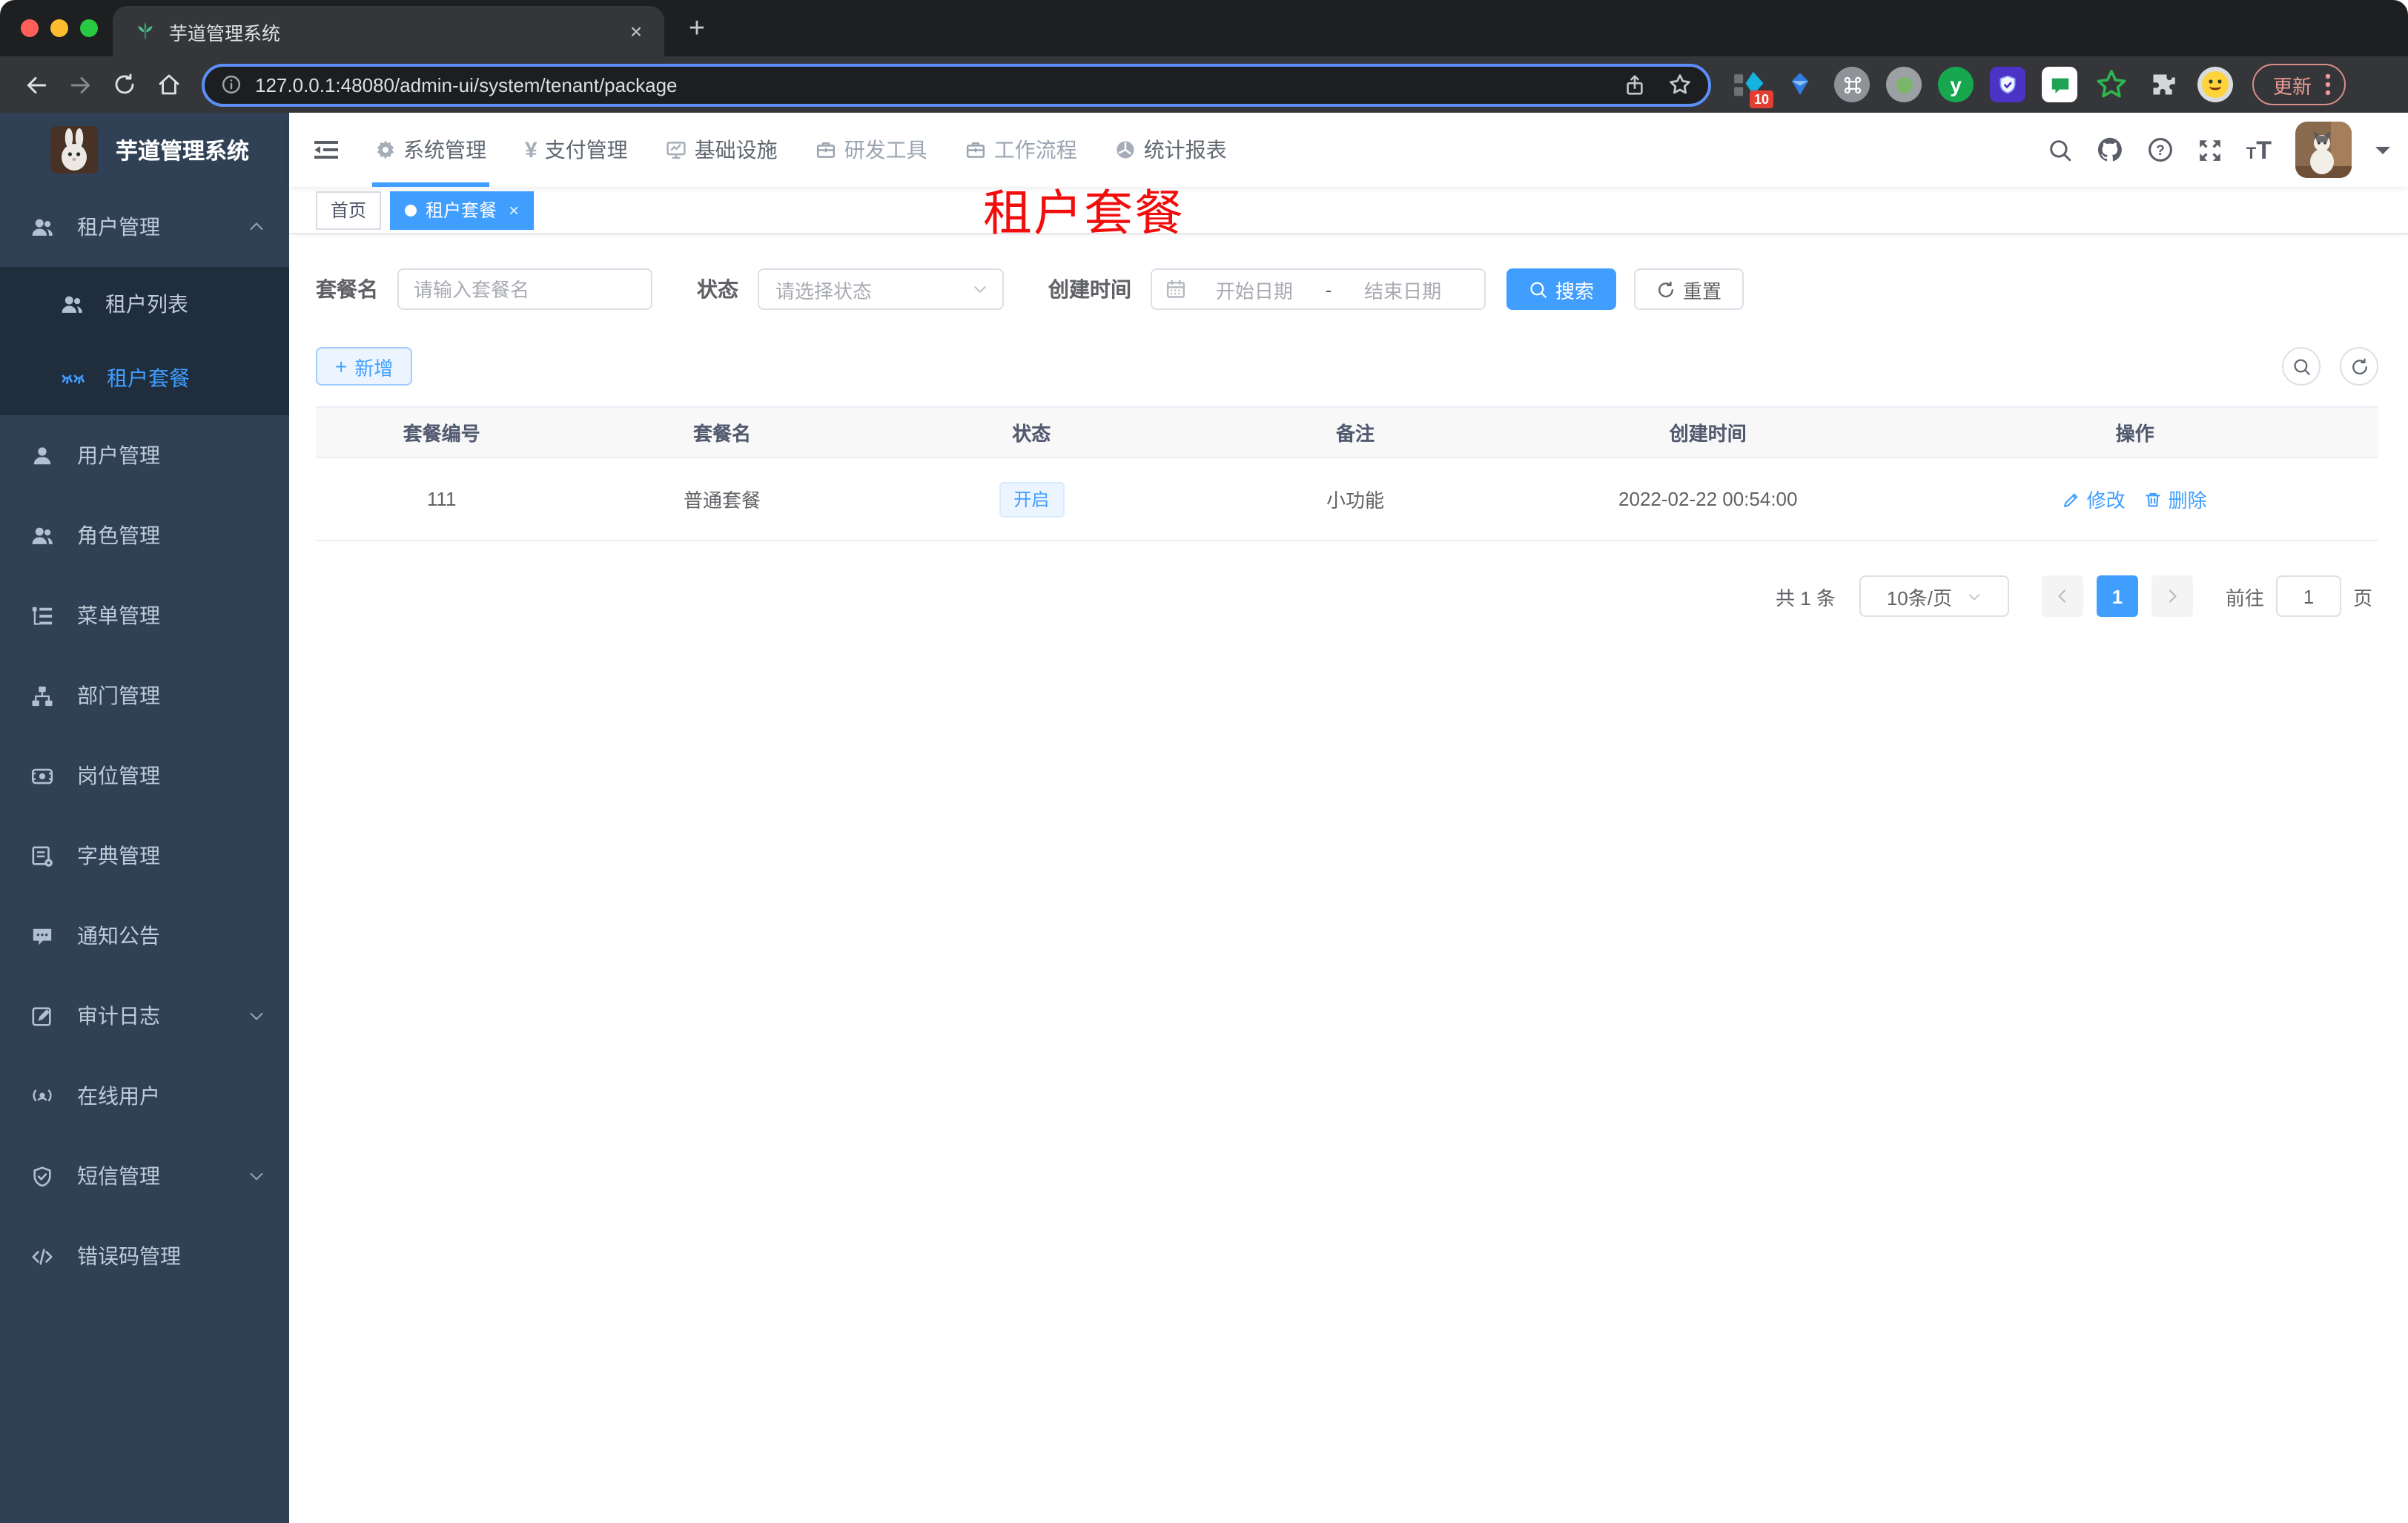  What do you see at coordinates (2172, 596) in the screenshot?
I see `next-page-button` at bounding box center [2172, 596].